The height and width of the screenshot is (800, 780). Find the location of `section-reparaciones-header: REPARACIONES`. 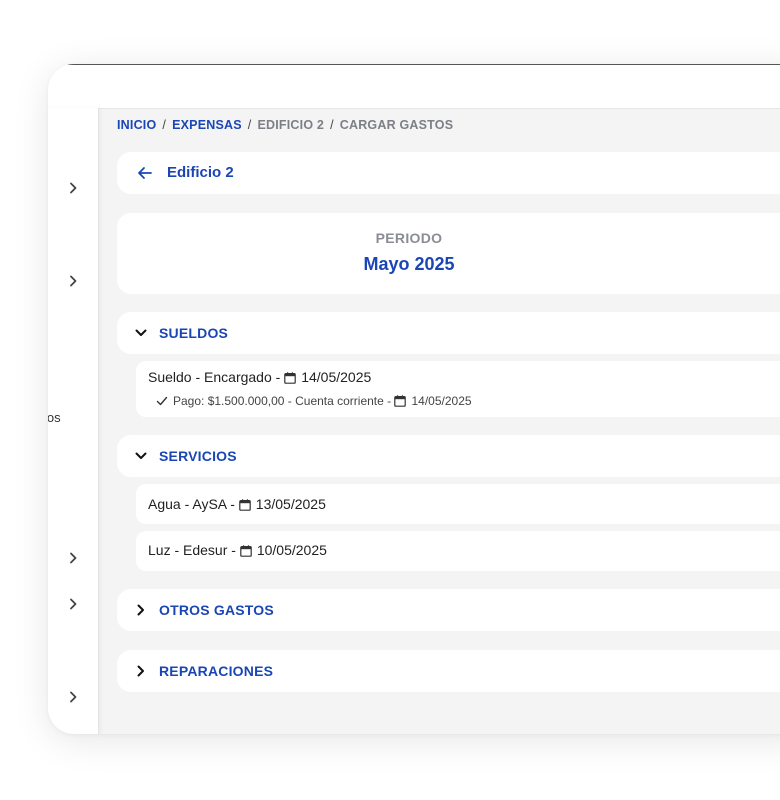

section-reparaciones-header: REPARACIONES is located at coordinates (448, 671).